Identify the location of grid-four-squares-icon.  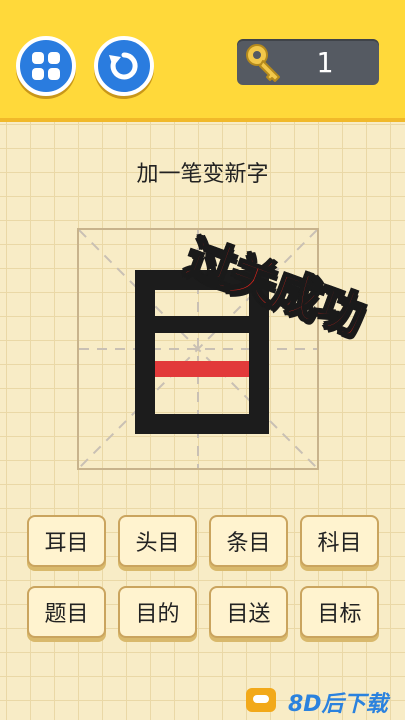
(46, 66).